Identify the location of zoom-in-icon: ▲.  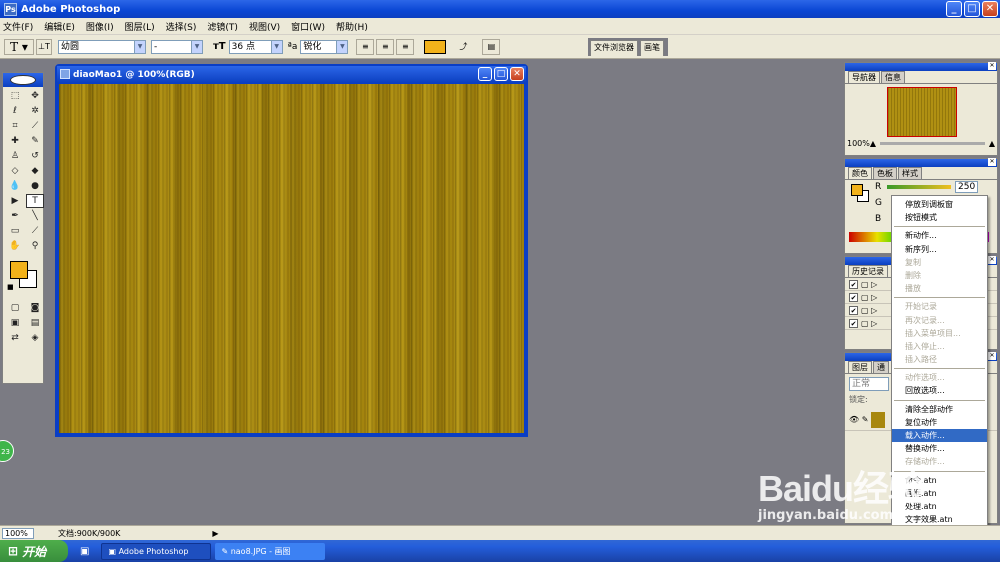
(992, 143).